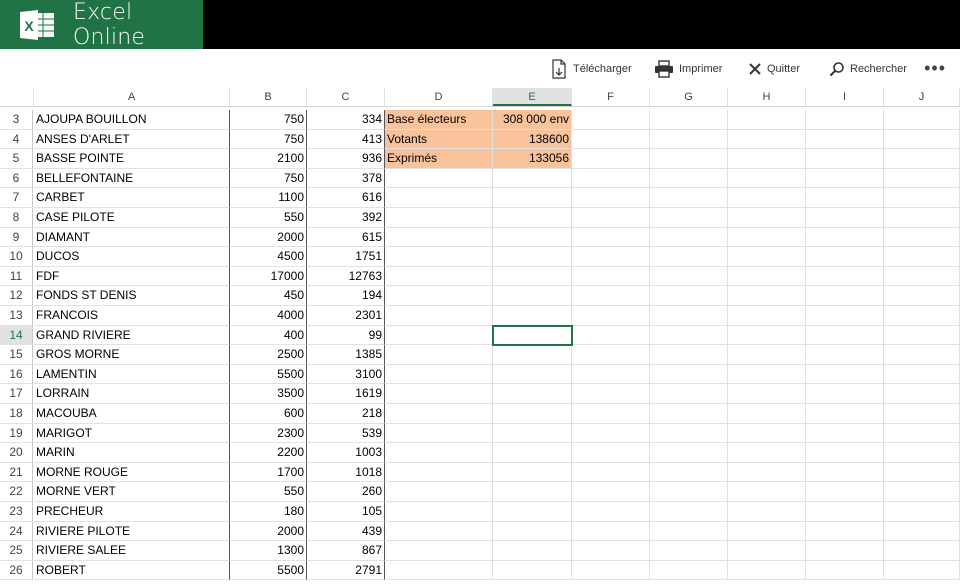 The width and height of the screenshot is (960, 584). Describe the element at coordinates (132, 570) in the screenshot. I see `cell-a: ROBERT` at that location.